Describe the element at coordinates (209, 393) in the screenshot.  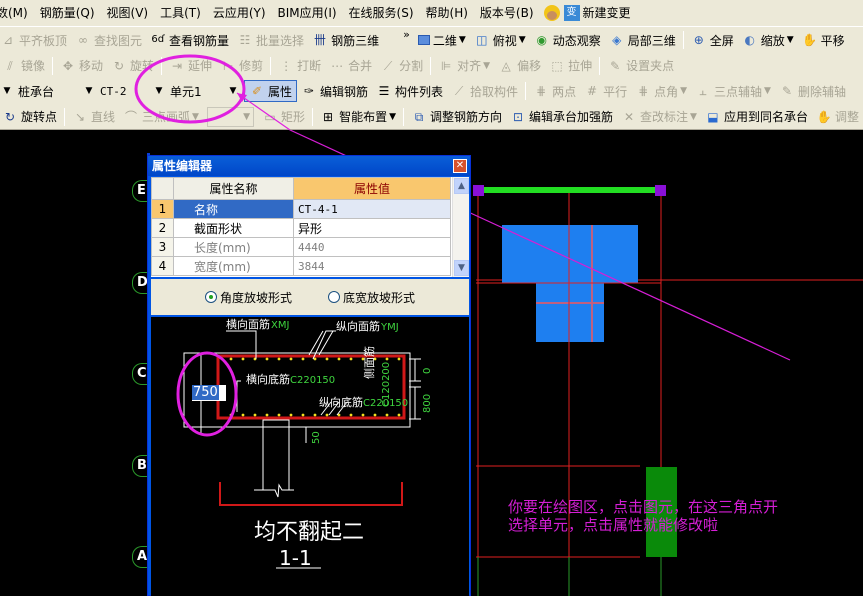
I see `dimension-input: 750` at that location.